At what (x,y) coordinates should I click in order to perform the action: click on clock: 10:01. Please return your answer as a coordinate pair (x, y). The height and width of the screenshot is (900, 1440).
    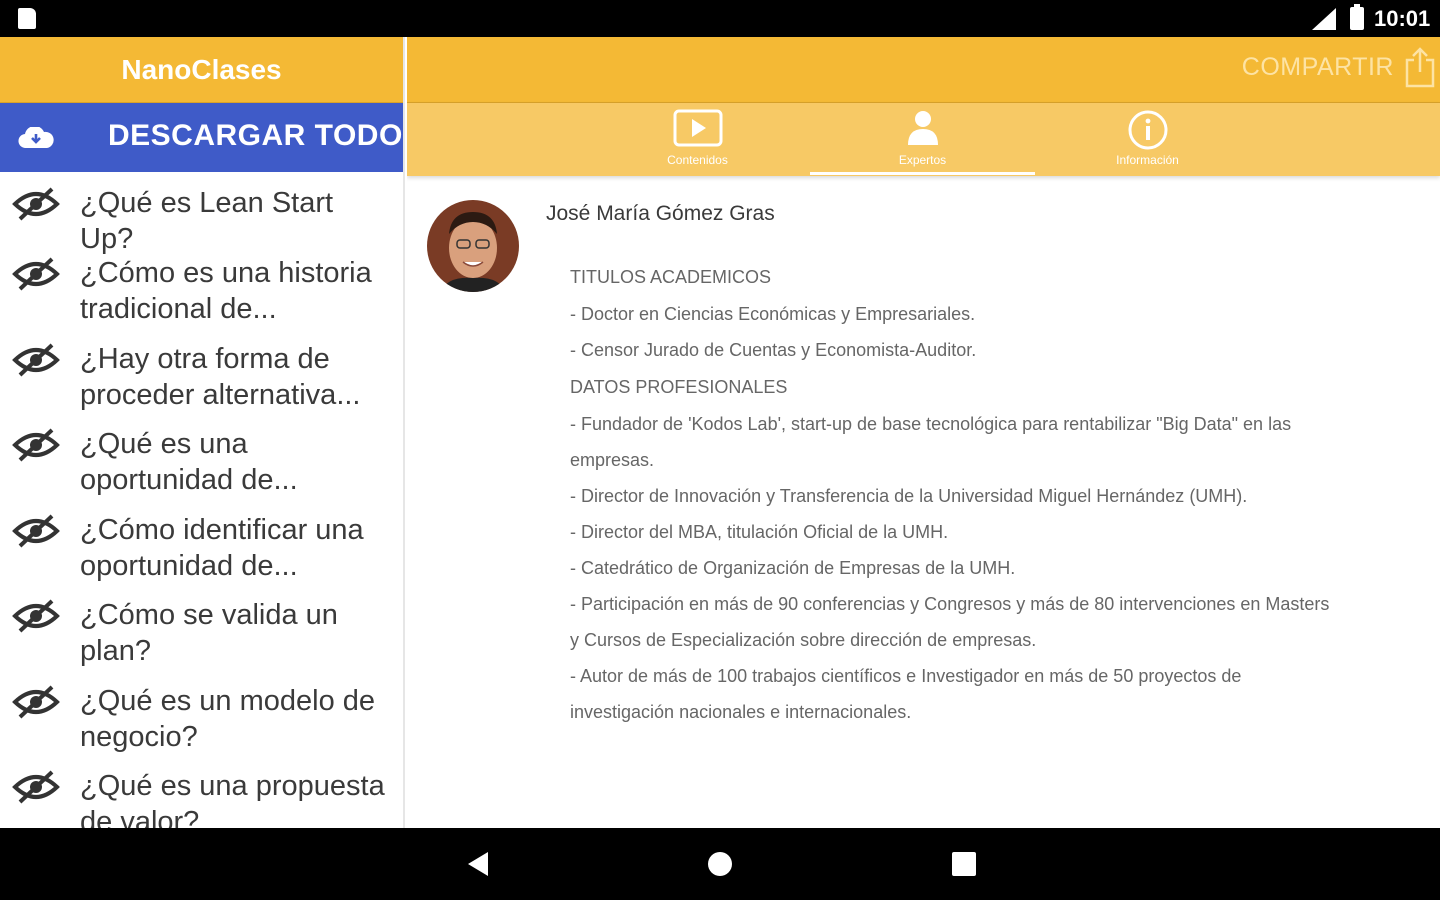
    Looking at the image, I should click on (1402, 18).